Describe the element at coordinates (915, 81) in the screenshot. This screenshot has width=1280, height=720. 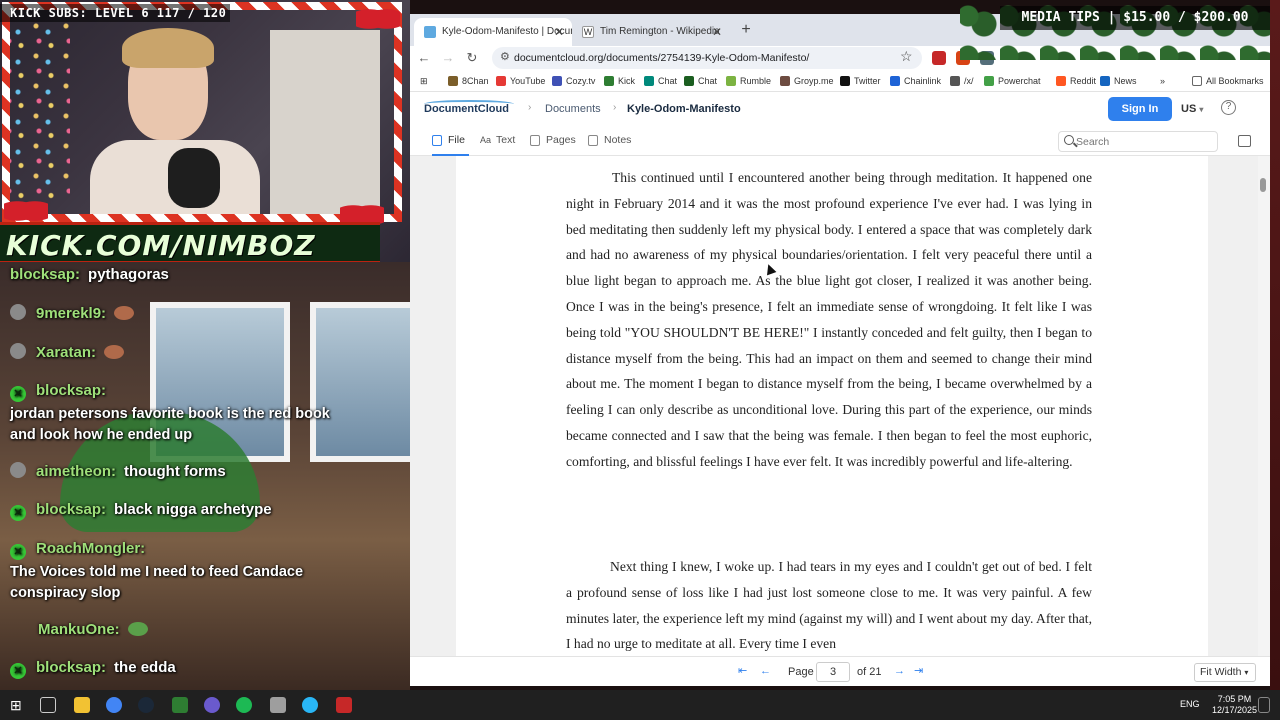
I see `bookmark-chainlink: Chainlink` at that location.